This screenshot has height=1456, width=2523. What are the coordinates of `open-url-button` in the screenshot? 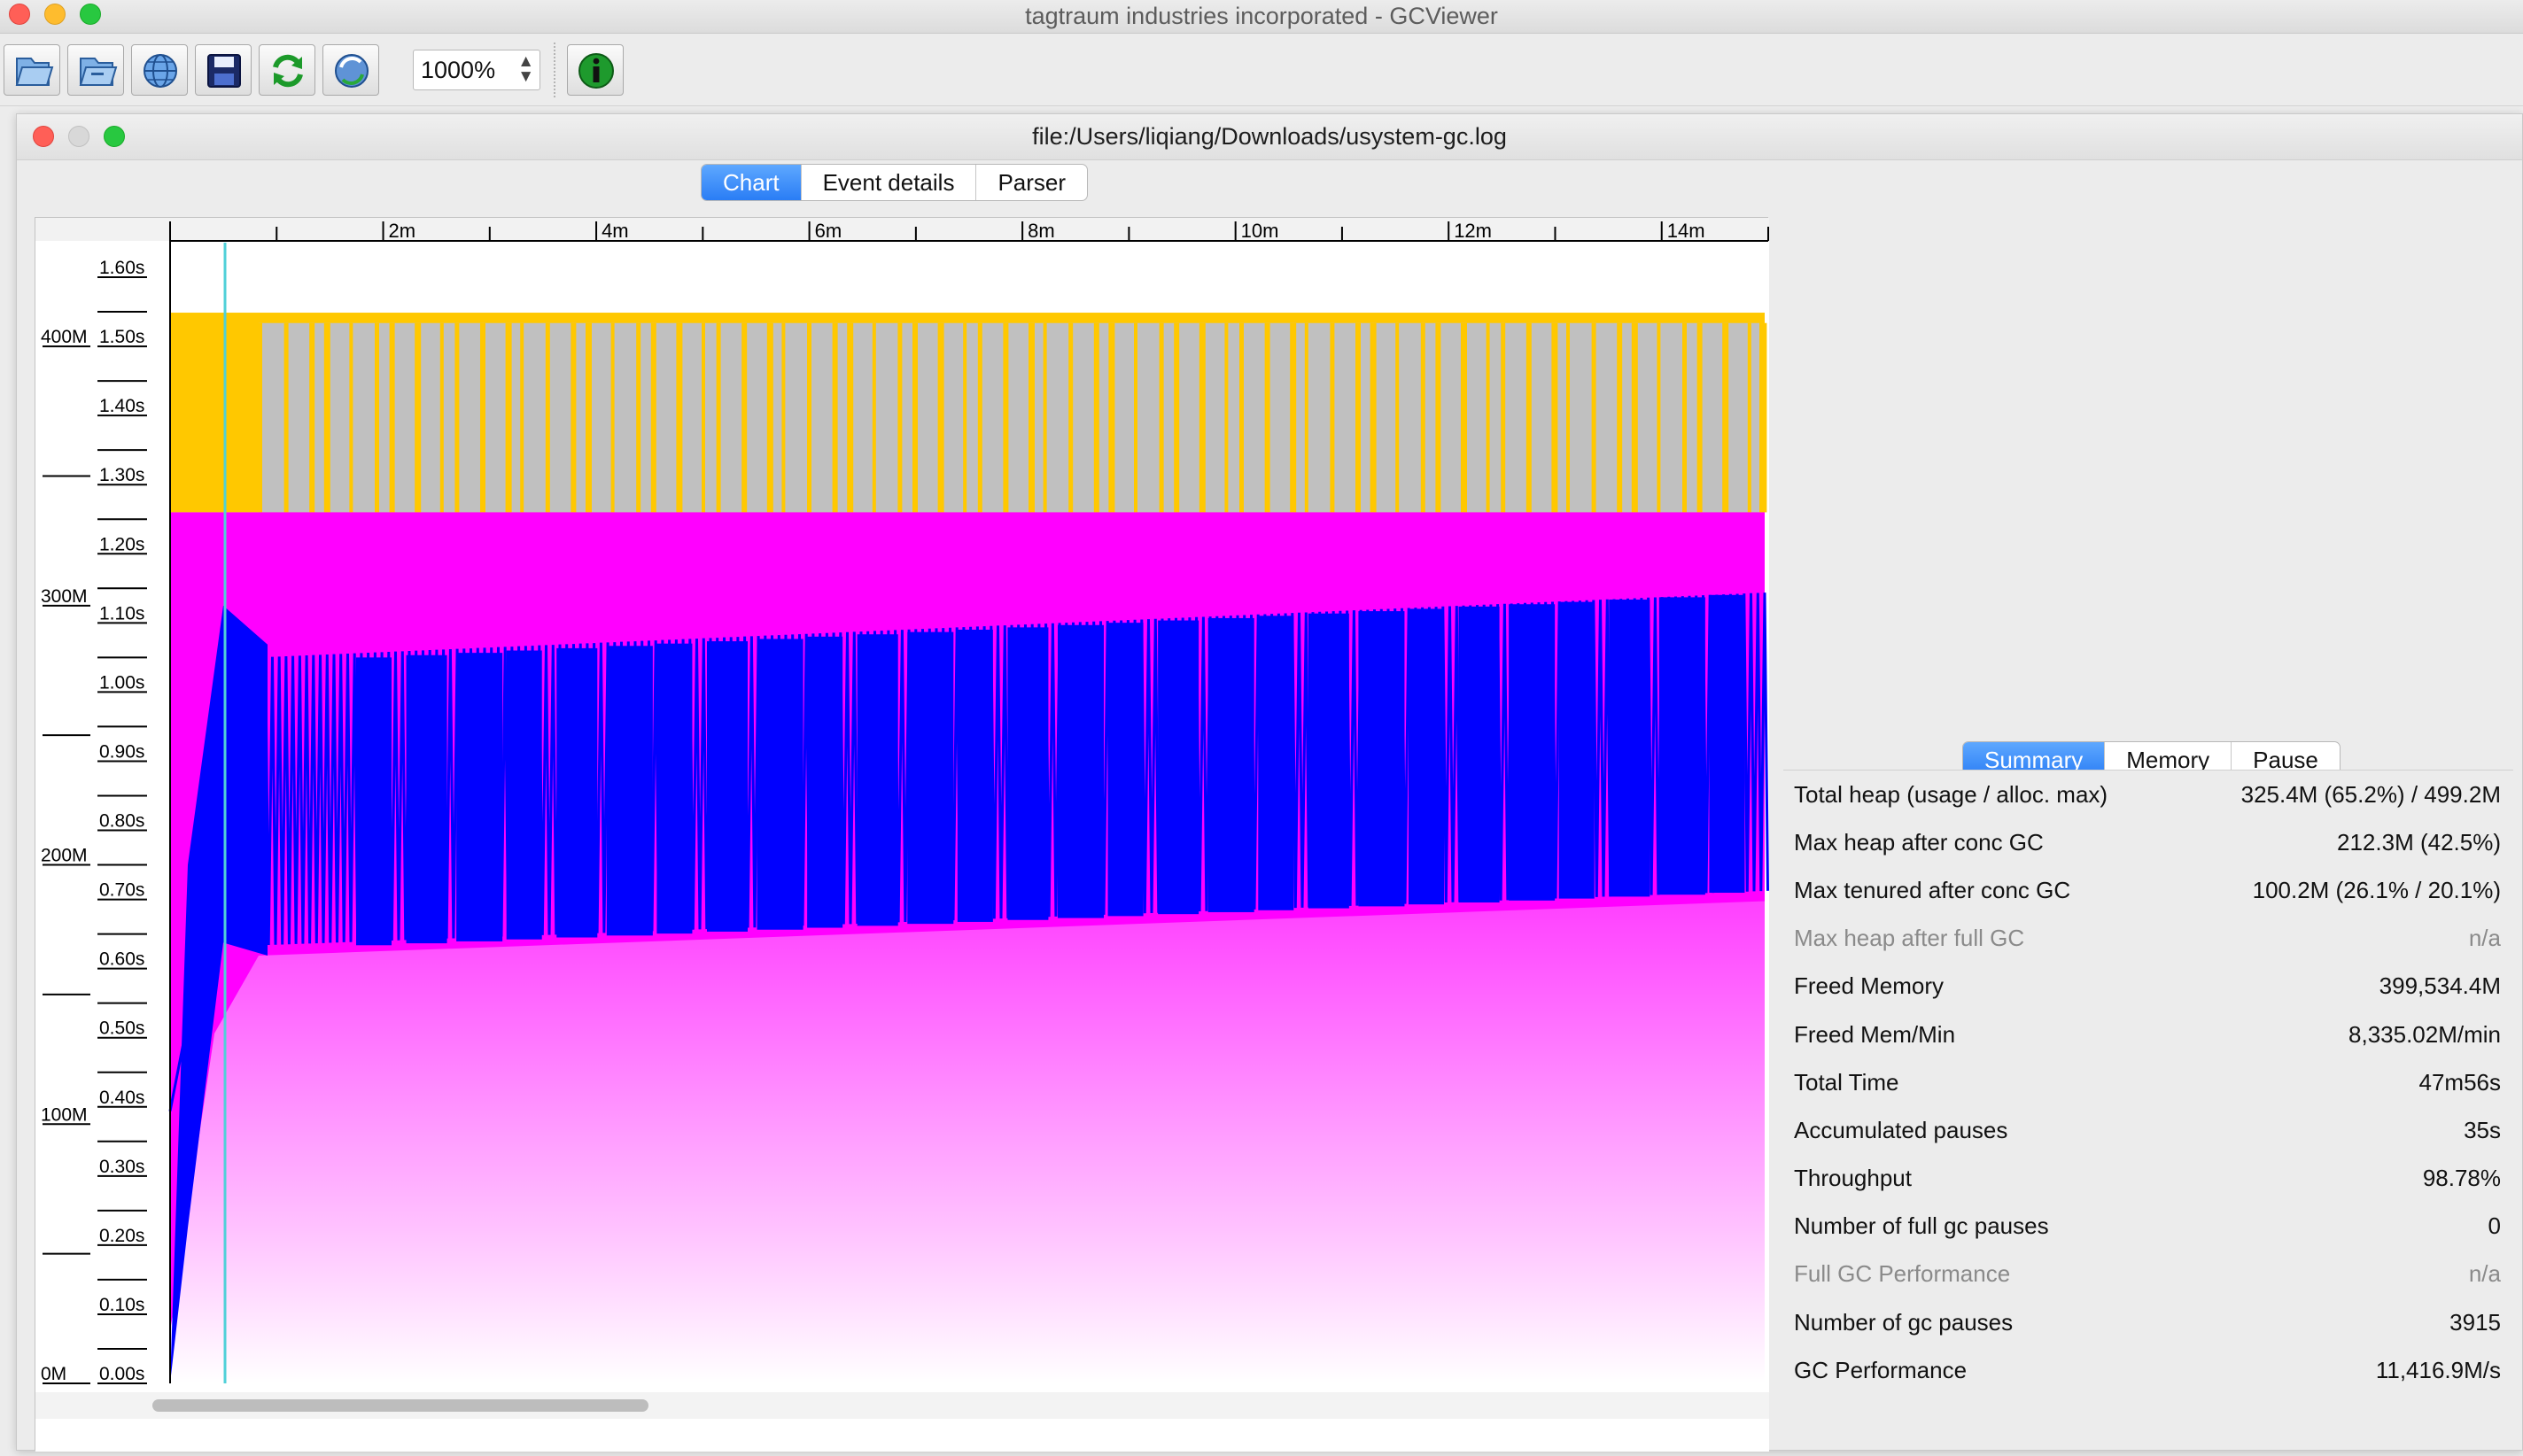 It's located at (160, 70).